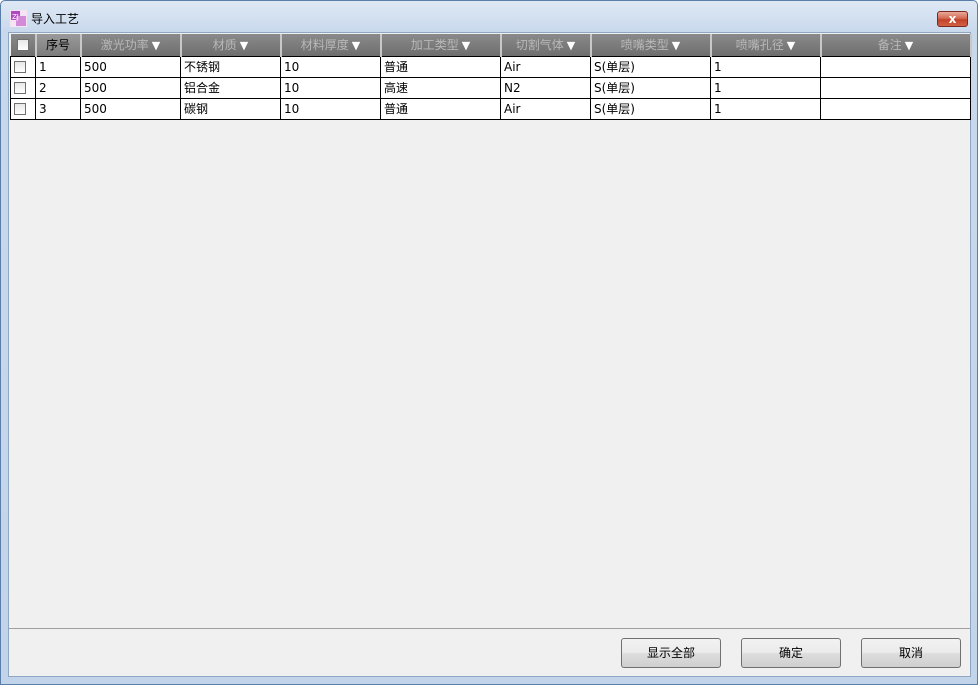  What do you see at coordinates (230, 109) in the screenshot?
I see `cell-material: 碳钢` at bounding box center [230, 109].